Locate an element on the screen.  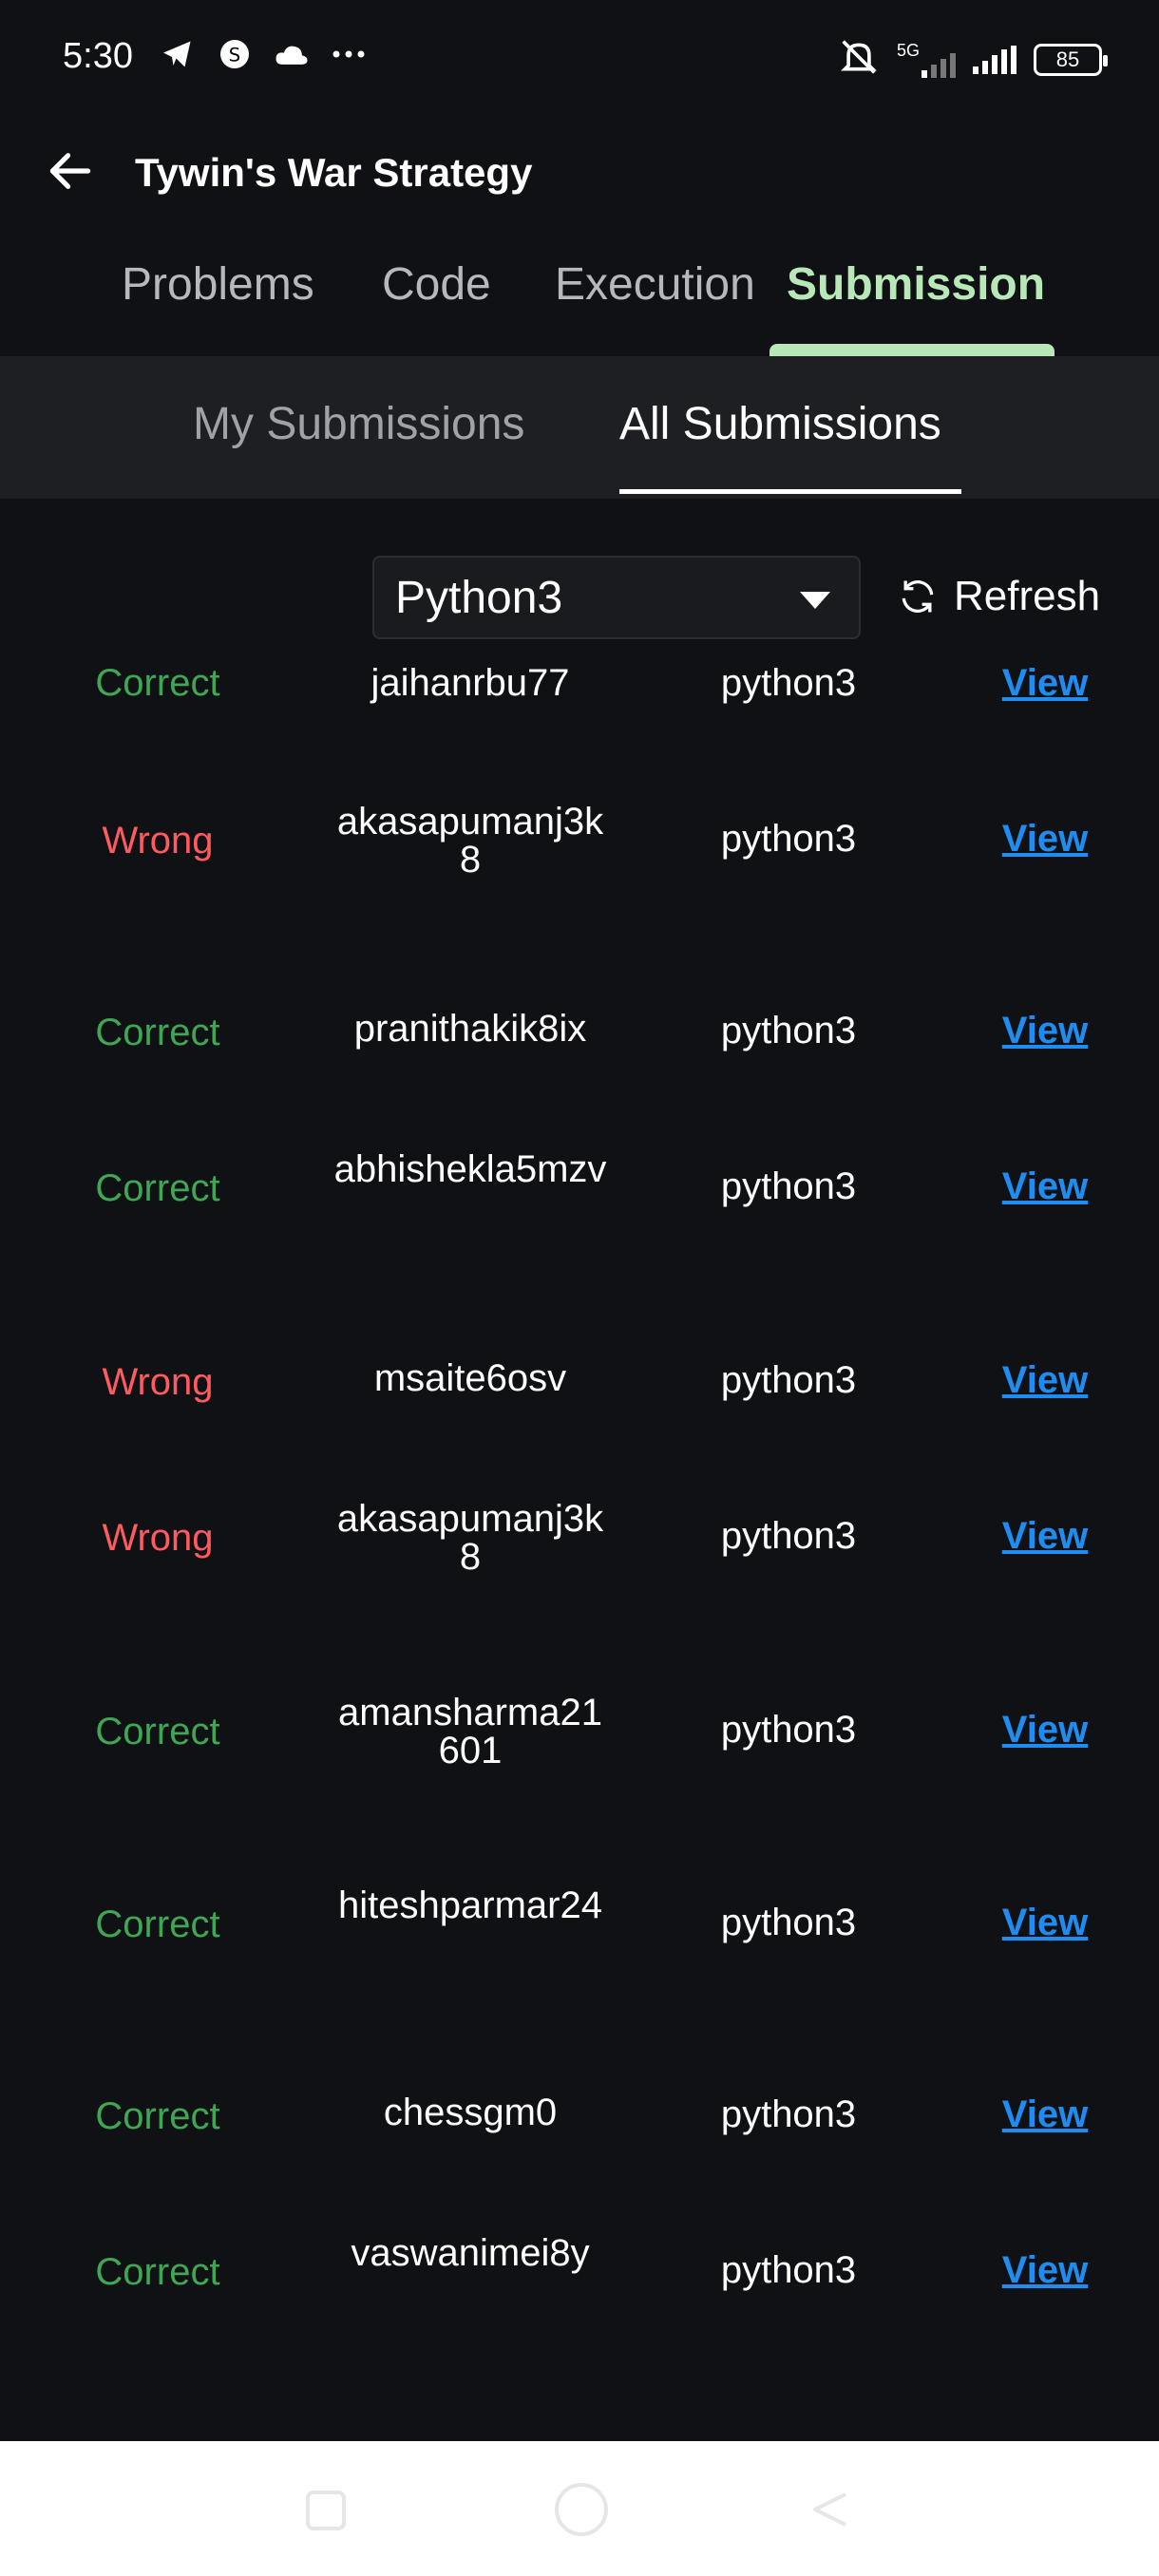
table-row: Wrong msaite6osv python3 View is located at coordinates (579, 1437).